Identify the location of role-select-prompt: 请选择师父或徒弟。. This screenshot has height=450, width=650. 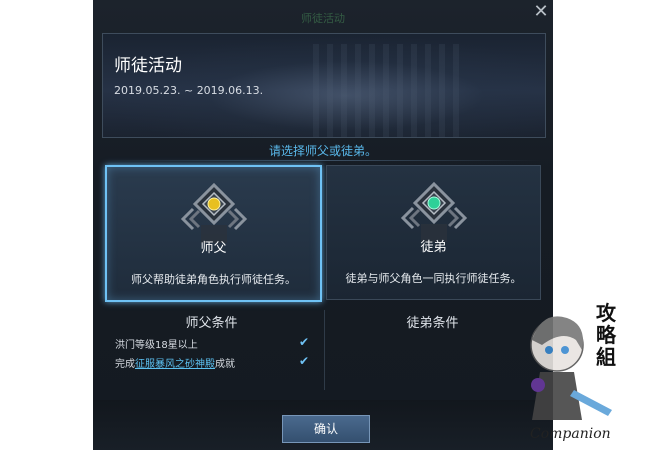
(322, 151).